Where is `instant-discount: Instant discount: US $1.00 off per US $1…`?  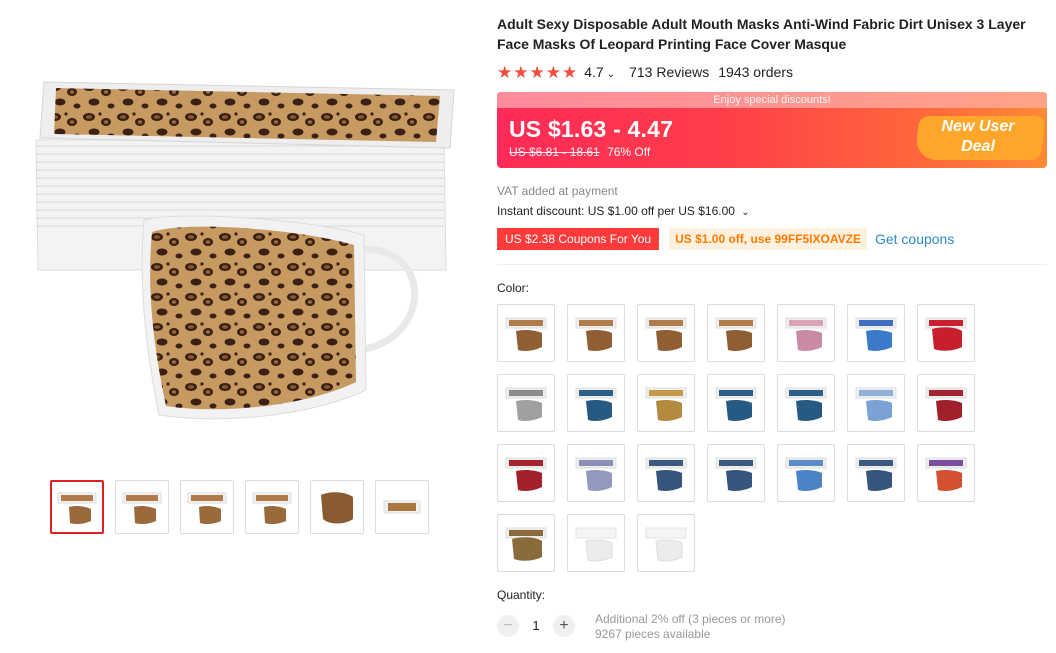 instant-discount: Instant discount: US $1.00 off per US $1… is located at coordinates (773, 211).